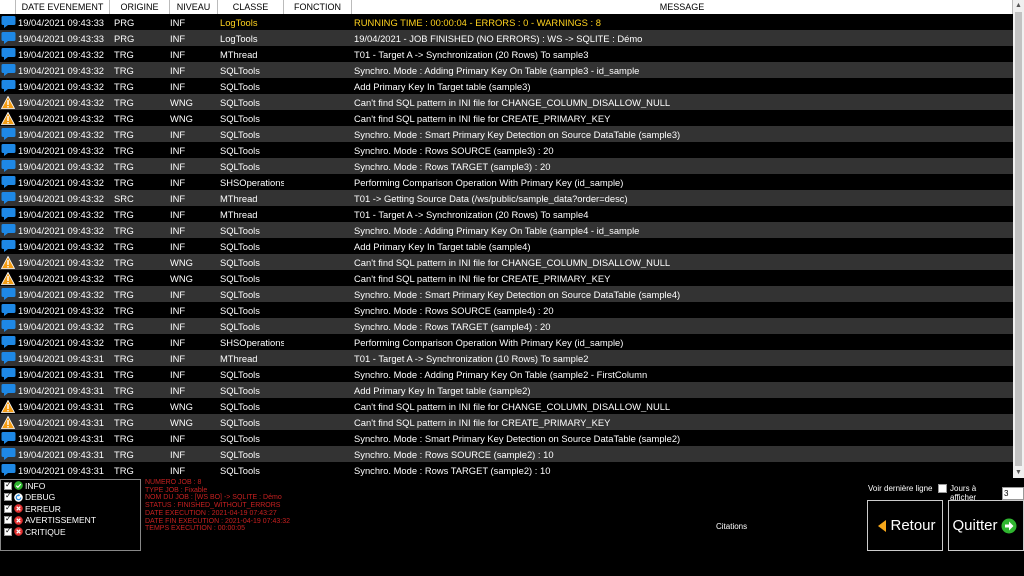  What do you see at coordinates (63, 7) in the screenshot?
I see `header-date: DATE EVENEMENT` at bounding box center [63, 7].